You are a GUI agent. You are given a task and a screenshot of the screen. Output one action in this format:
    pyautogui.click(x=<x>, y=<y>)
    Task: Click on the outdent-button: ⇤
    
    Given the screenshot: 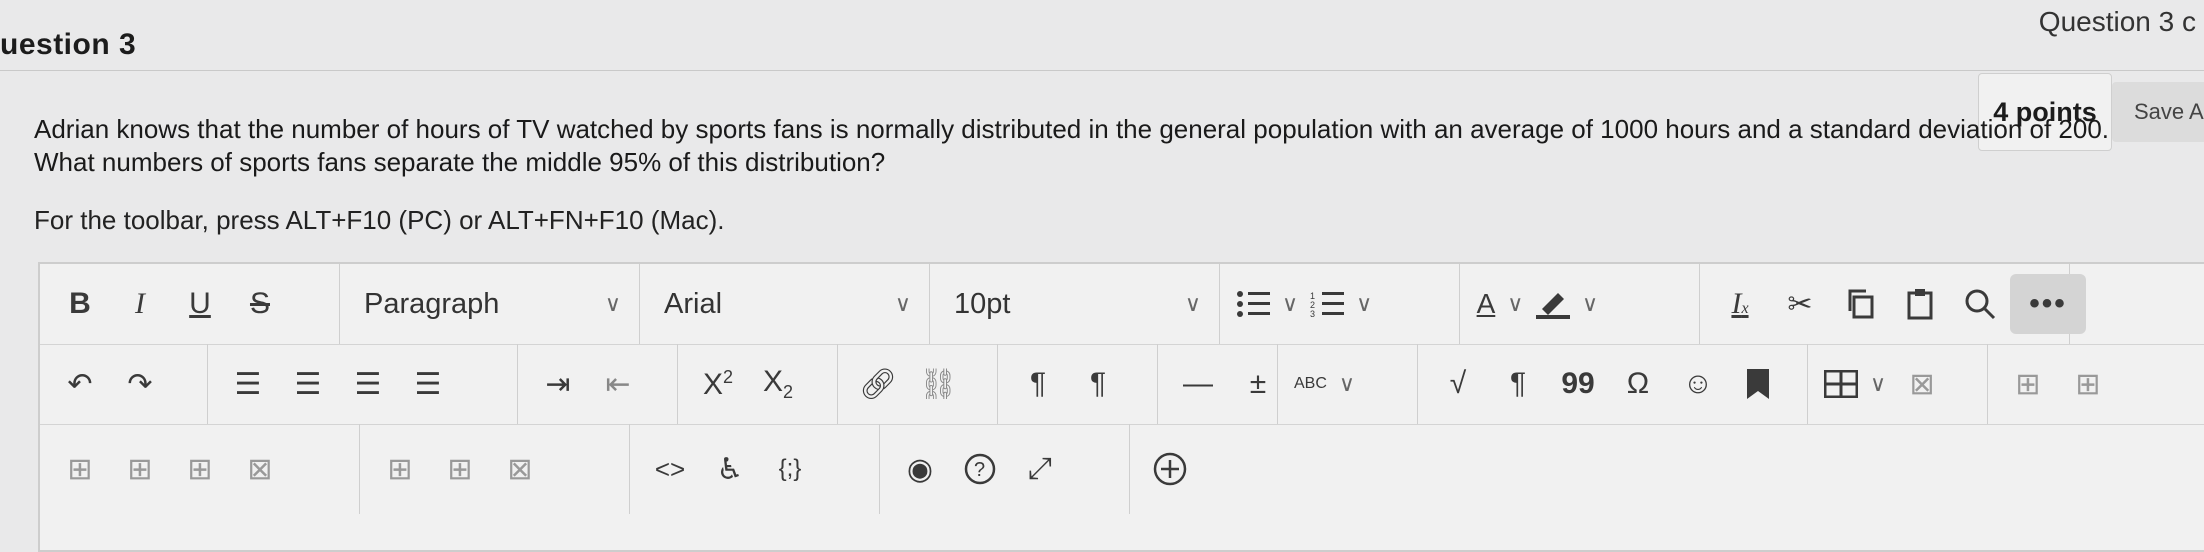 What is the action you would take?
    pyautogui.click(x=618, y=384)
    